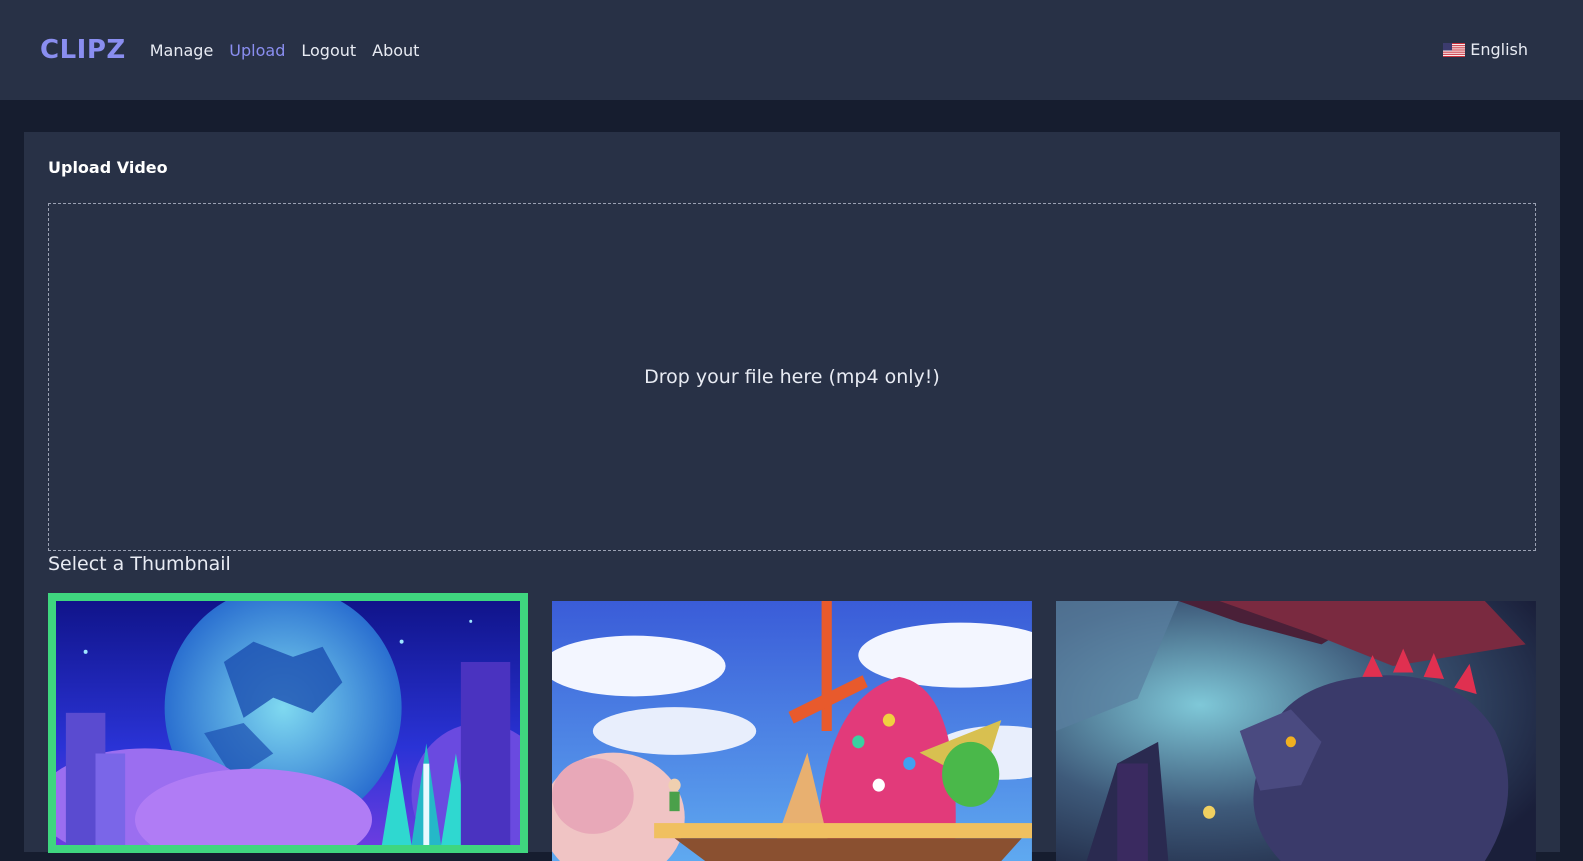 Image resolution: width=1583 pixels, height=861 pixels. What do you see at coordinates (1499, 49) in the screenshot?
I see `language-label: English` at bounding box center [1499, 49].